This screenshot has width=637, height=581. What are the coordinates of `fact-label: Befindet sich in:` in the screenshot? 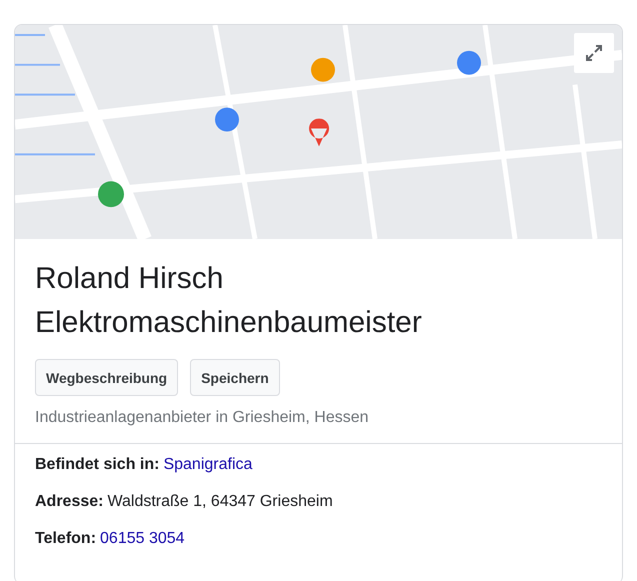 It's located at (97, 465).